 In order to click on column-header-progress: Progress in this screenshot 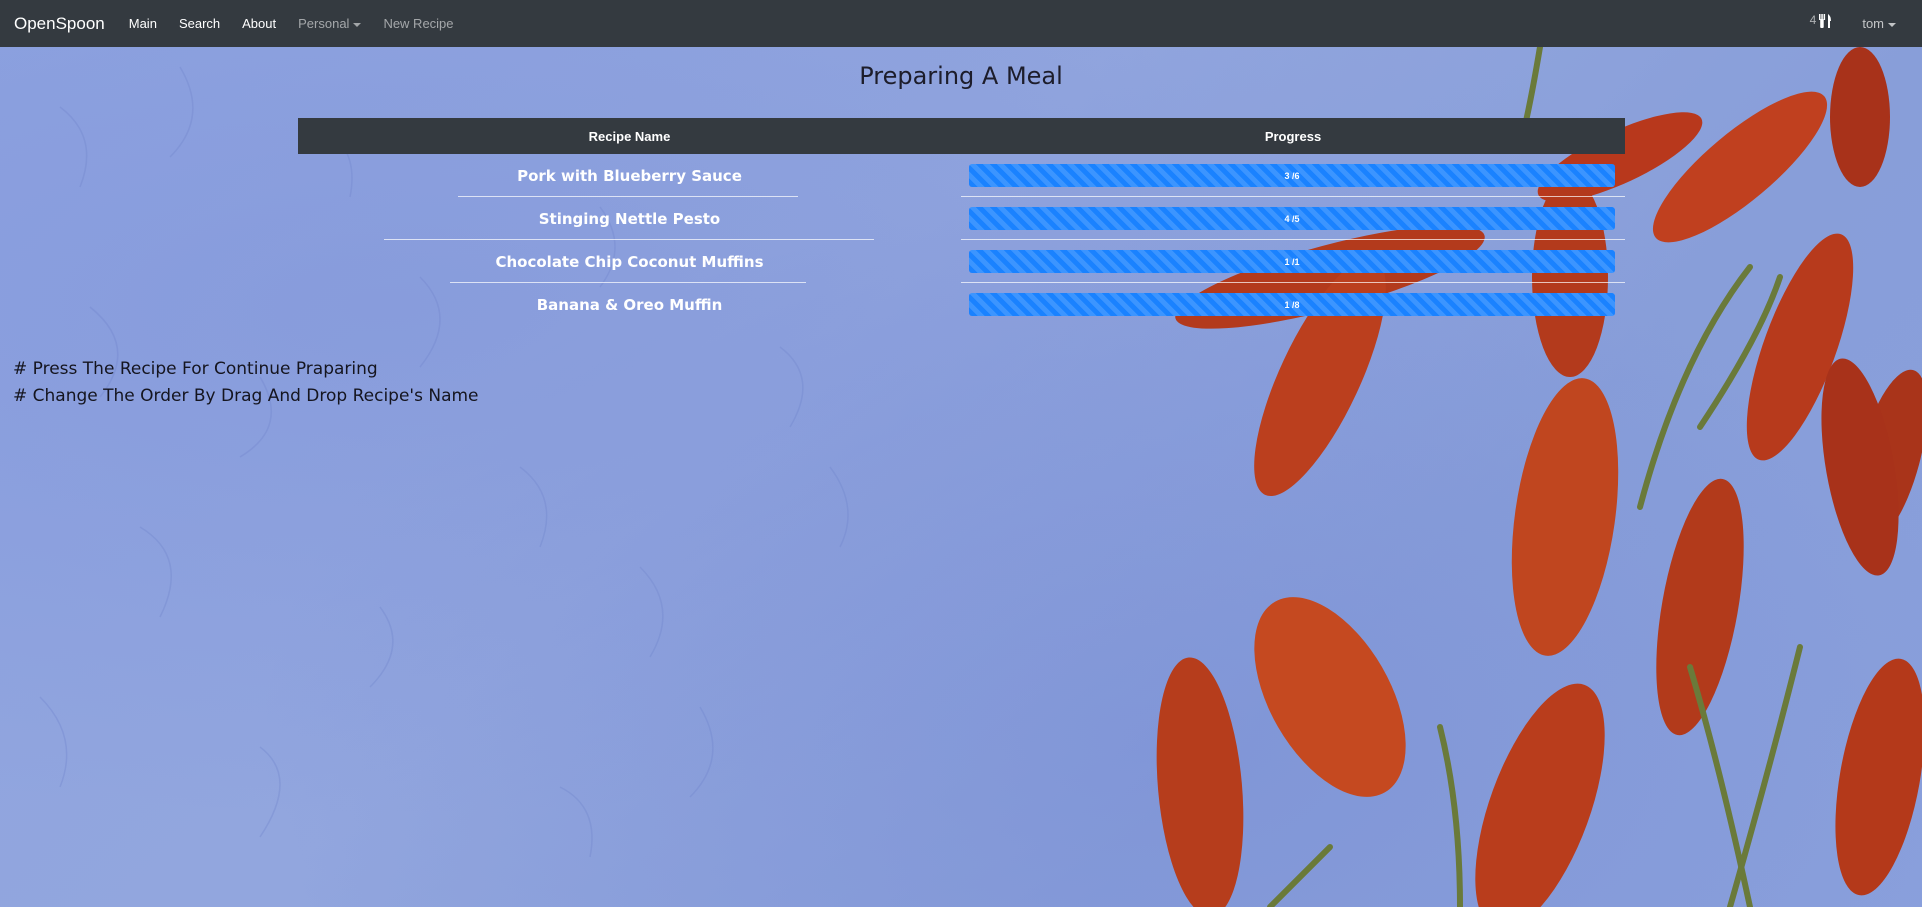, I will do `click(1293, 136)`.